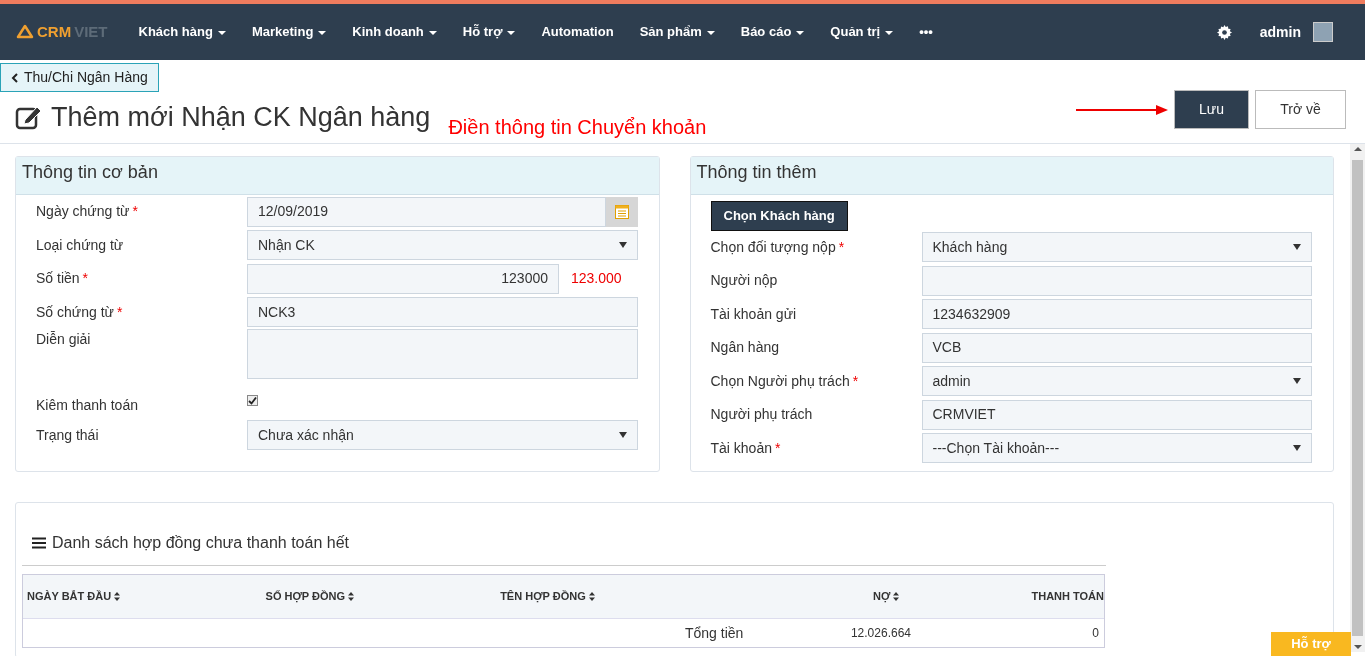 This screenshot has width=1365, height=656. What do you see at coordinates (200, 543) in the screenshot?
I see `list-title: Danh sách hợp đồng chưa thanh toán hết` at bounding box center [200, 543].